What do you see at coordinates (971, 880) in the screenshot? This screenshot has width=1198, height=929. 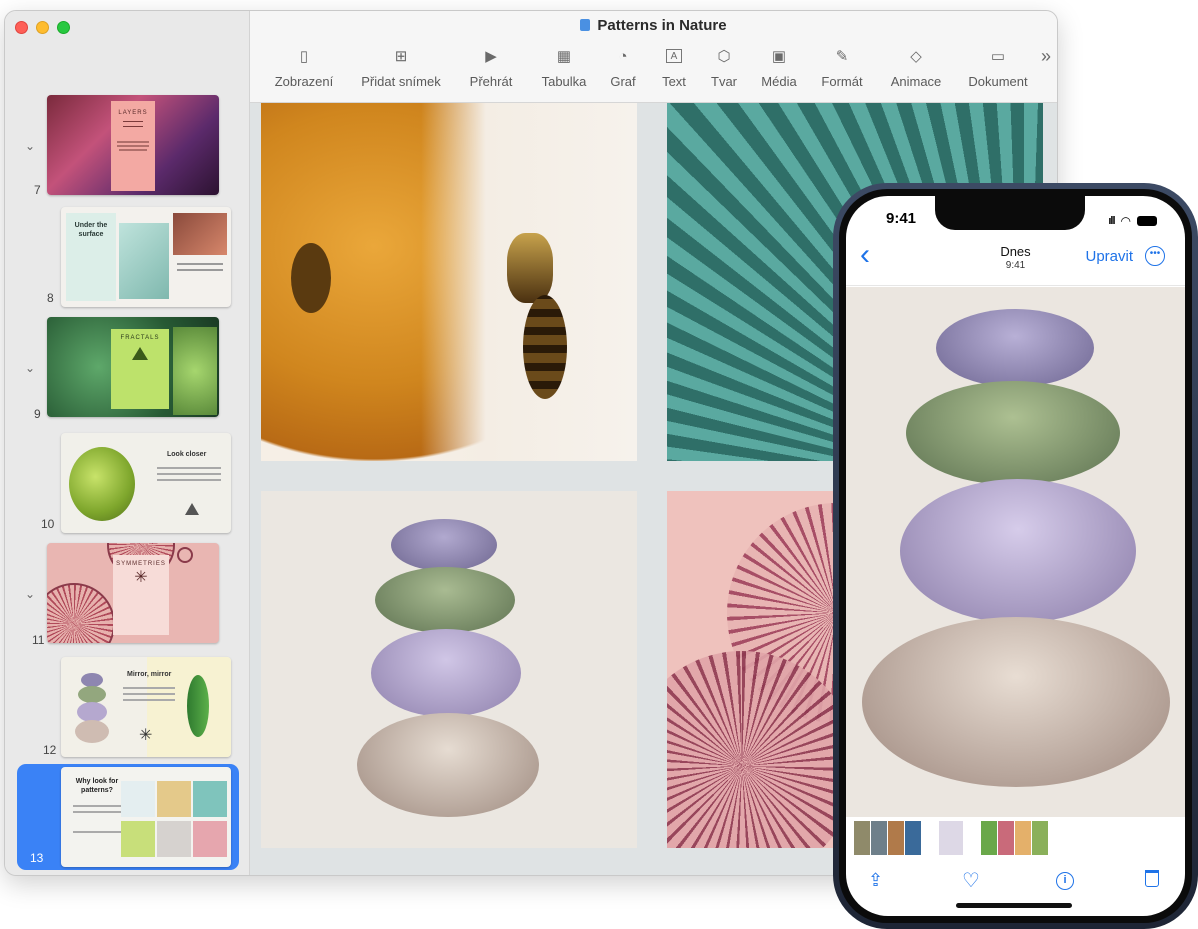 I see `heart-icon: ♡` at bounding box center [971, 880].